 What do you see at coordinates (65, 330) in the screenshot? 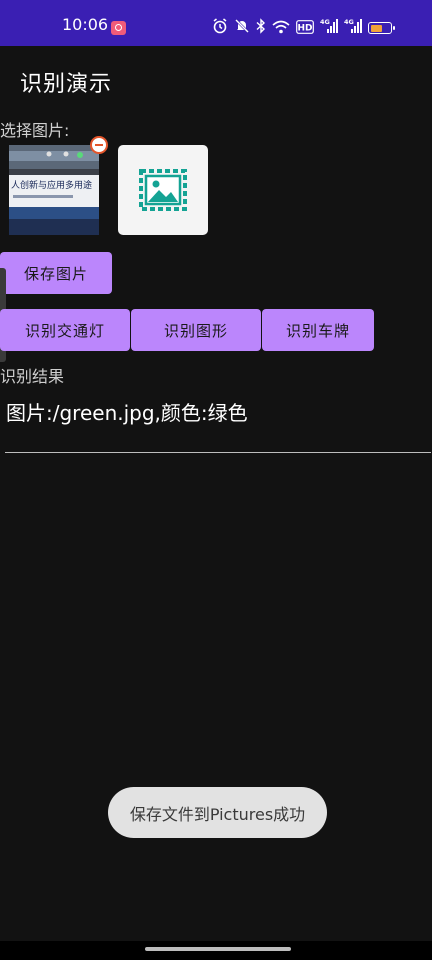
I see `recognize-traffic-light-button: 识别交通灯` at bounding box center [65, 330].